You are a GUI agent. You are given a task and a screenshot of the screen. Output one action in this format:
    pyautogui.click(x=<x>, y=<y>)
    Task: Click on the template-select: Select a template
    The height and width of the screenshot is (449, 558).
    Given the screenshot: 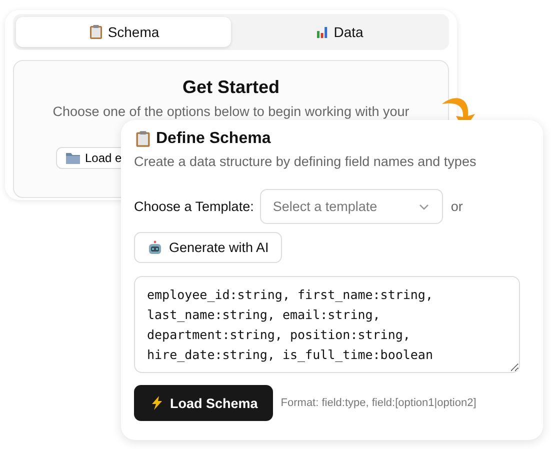 What is the action you would take?
    pyautogui.click(x=351, y=206)
    